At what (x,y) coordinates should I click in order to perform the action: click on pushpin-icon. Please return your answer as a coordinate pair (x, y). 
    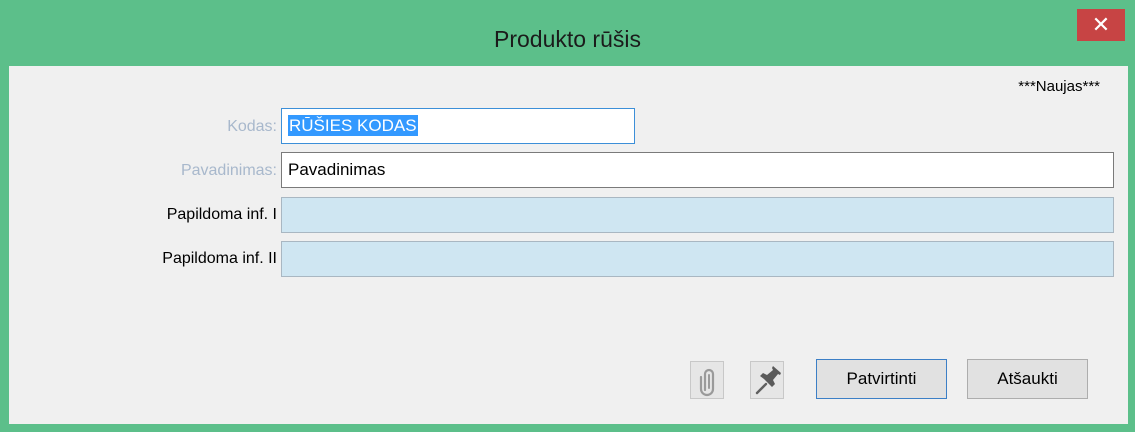
    Looking at the image, I should click on (768, 380).